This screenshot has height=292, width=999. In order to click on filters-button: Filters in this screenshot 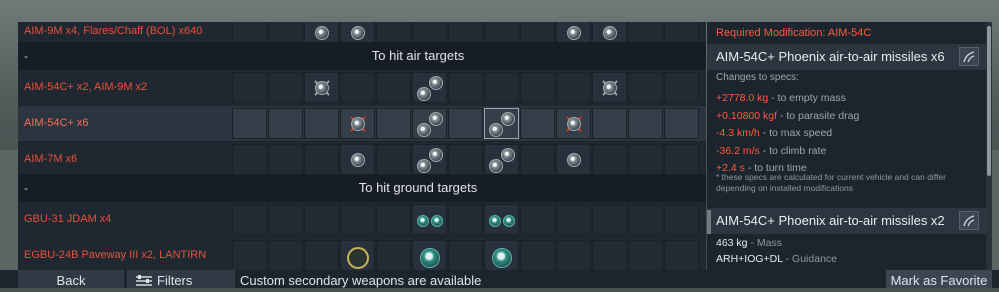, I will do `click(181, 279)`.